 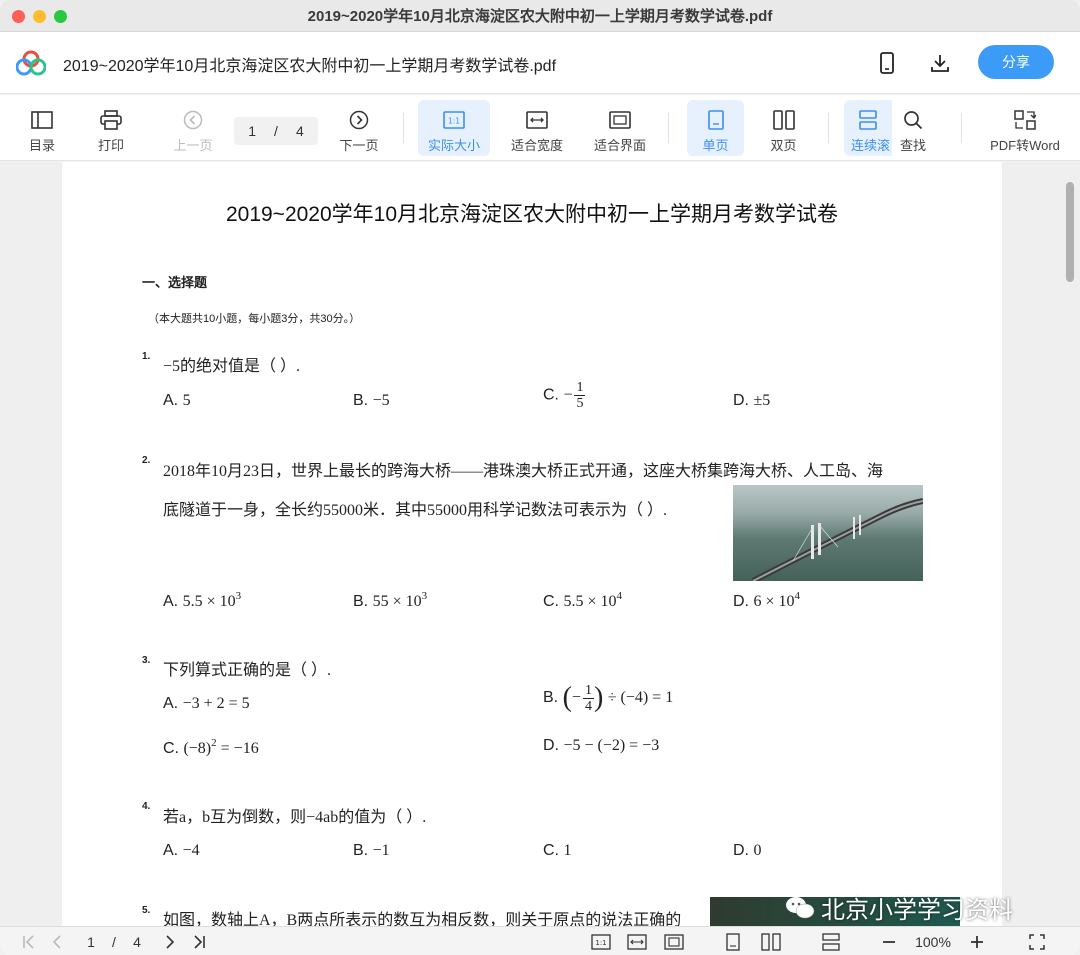 What do you see at coordinates (567, 850) in the screenshot?
I see `option-value: 1` at bounding box center [567, 850].